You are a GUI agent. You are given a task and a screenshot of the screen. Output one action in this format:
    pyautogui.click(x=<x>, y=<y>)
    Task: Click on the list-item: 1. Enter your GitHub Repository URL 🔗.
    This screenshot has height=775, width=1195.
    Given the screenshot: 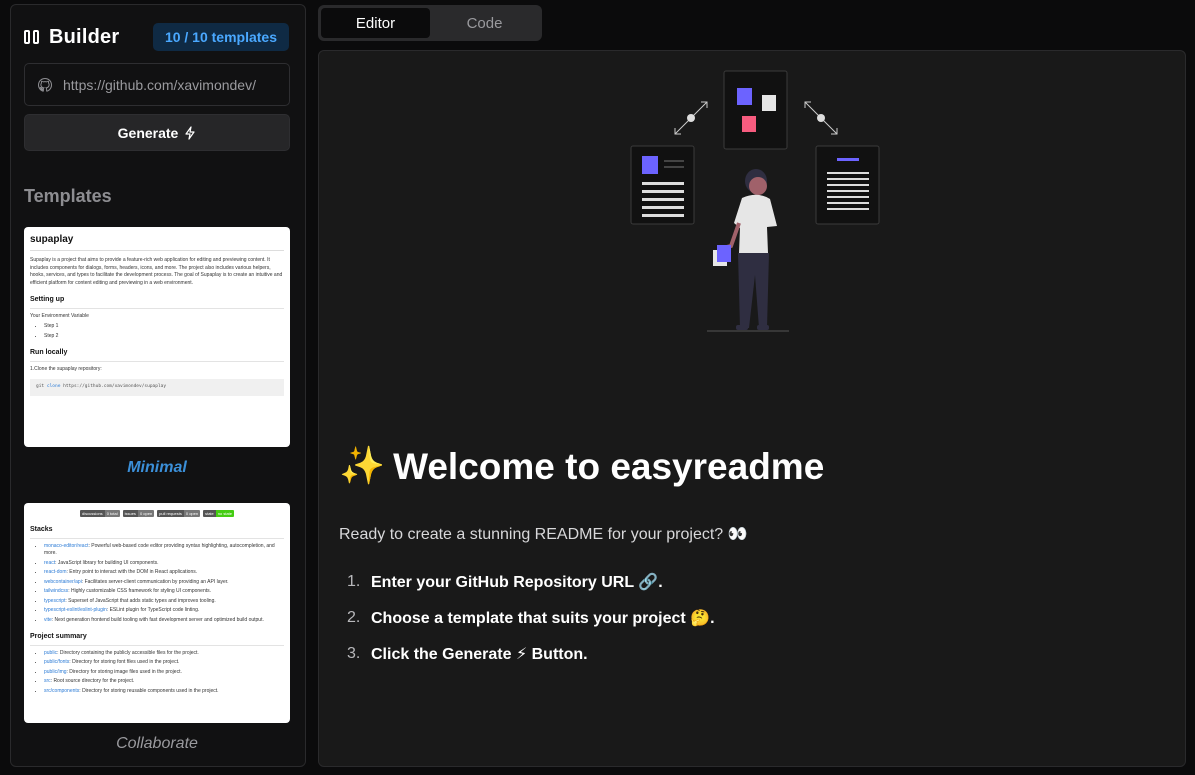 What is the action you would take?
    pyautogui.click(x=527, y=582)
    